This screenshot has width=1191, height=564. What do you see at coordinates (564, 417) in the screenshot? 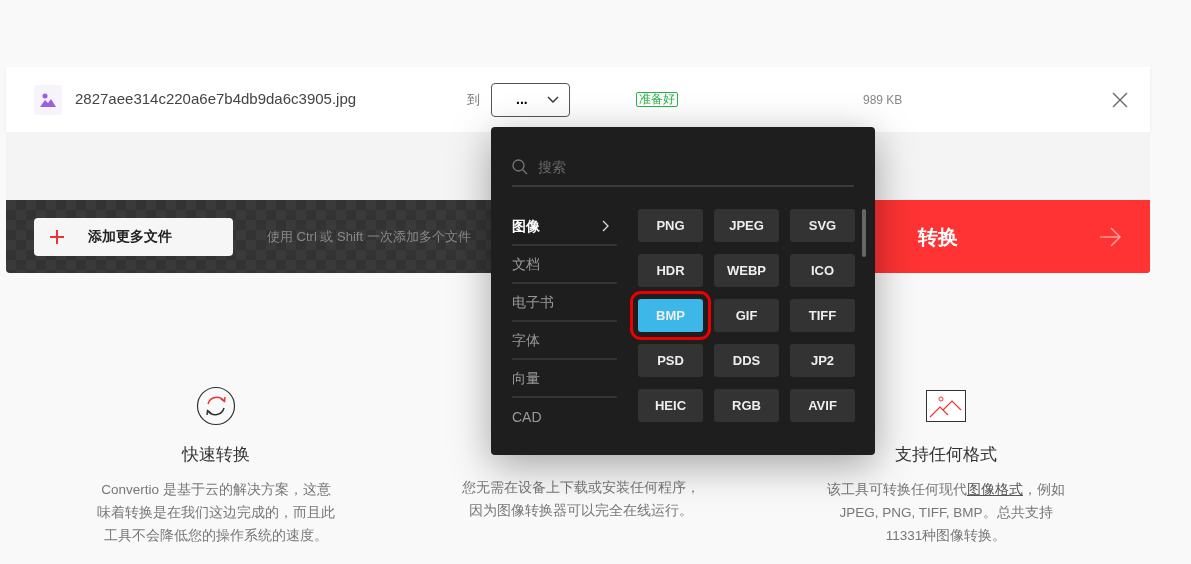
I see `category-item: CAD` at bounding box center [564, 417].